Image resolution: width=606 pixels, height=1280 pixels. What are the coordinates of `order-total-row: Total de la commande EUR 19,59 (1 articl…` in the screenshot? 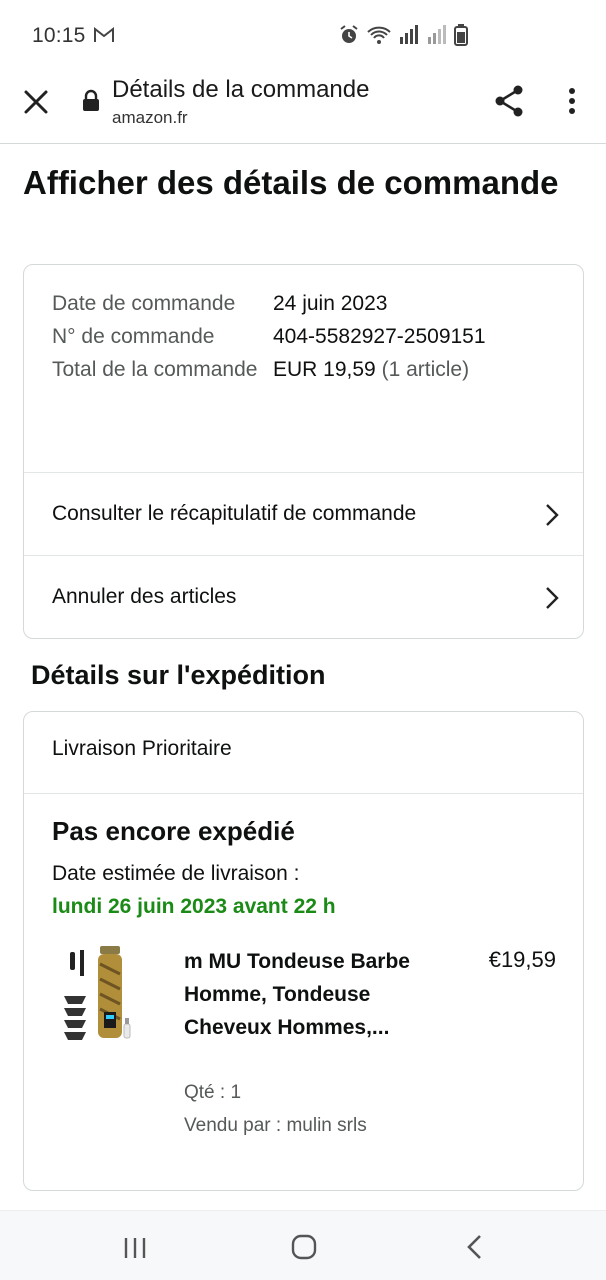 It's located at (307, 369).